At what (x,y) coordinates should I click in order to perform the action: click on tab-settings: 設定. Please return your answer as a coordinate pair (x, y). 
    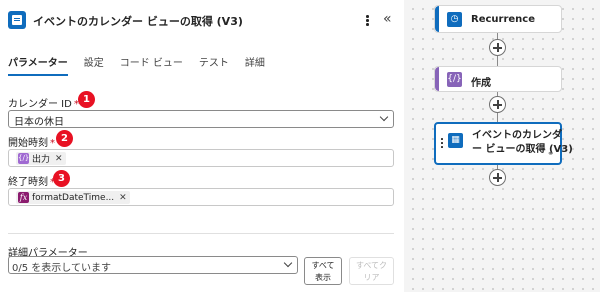
    Looking at the image, I should click on (94, 66).